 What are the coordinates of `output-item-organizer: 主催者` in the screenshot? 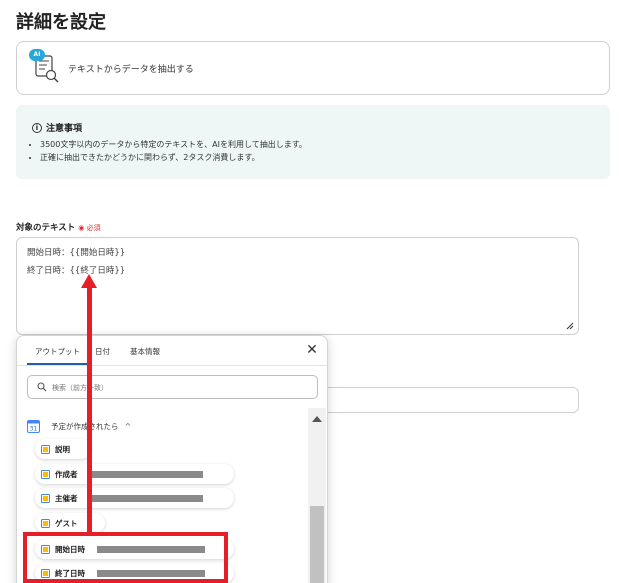 It's located at (134, 498).